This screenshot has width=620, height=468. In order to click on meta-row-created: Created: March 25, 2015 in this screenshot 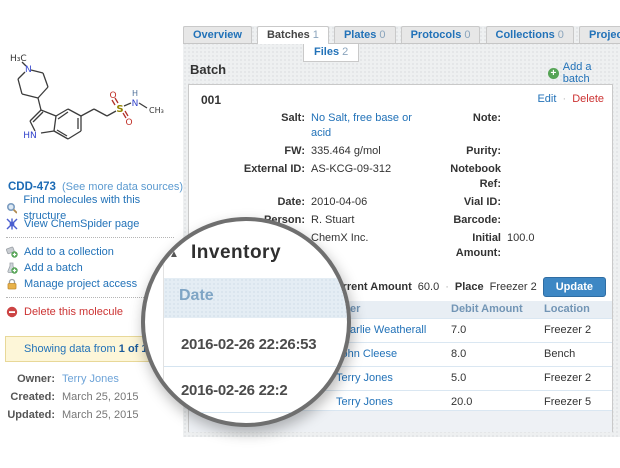, I will do `click(89, 397)`.